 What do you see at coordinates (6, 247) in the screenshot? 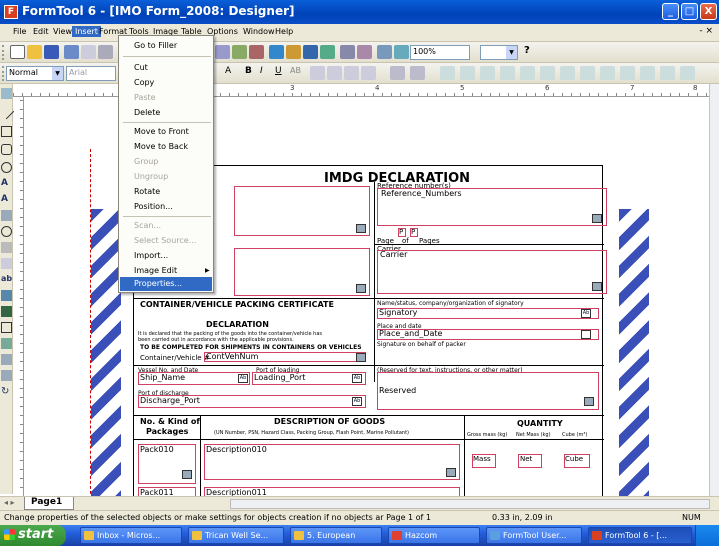
I see `image-tool-icon` at bounding box center [6, 247].